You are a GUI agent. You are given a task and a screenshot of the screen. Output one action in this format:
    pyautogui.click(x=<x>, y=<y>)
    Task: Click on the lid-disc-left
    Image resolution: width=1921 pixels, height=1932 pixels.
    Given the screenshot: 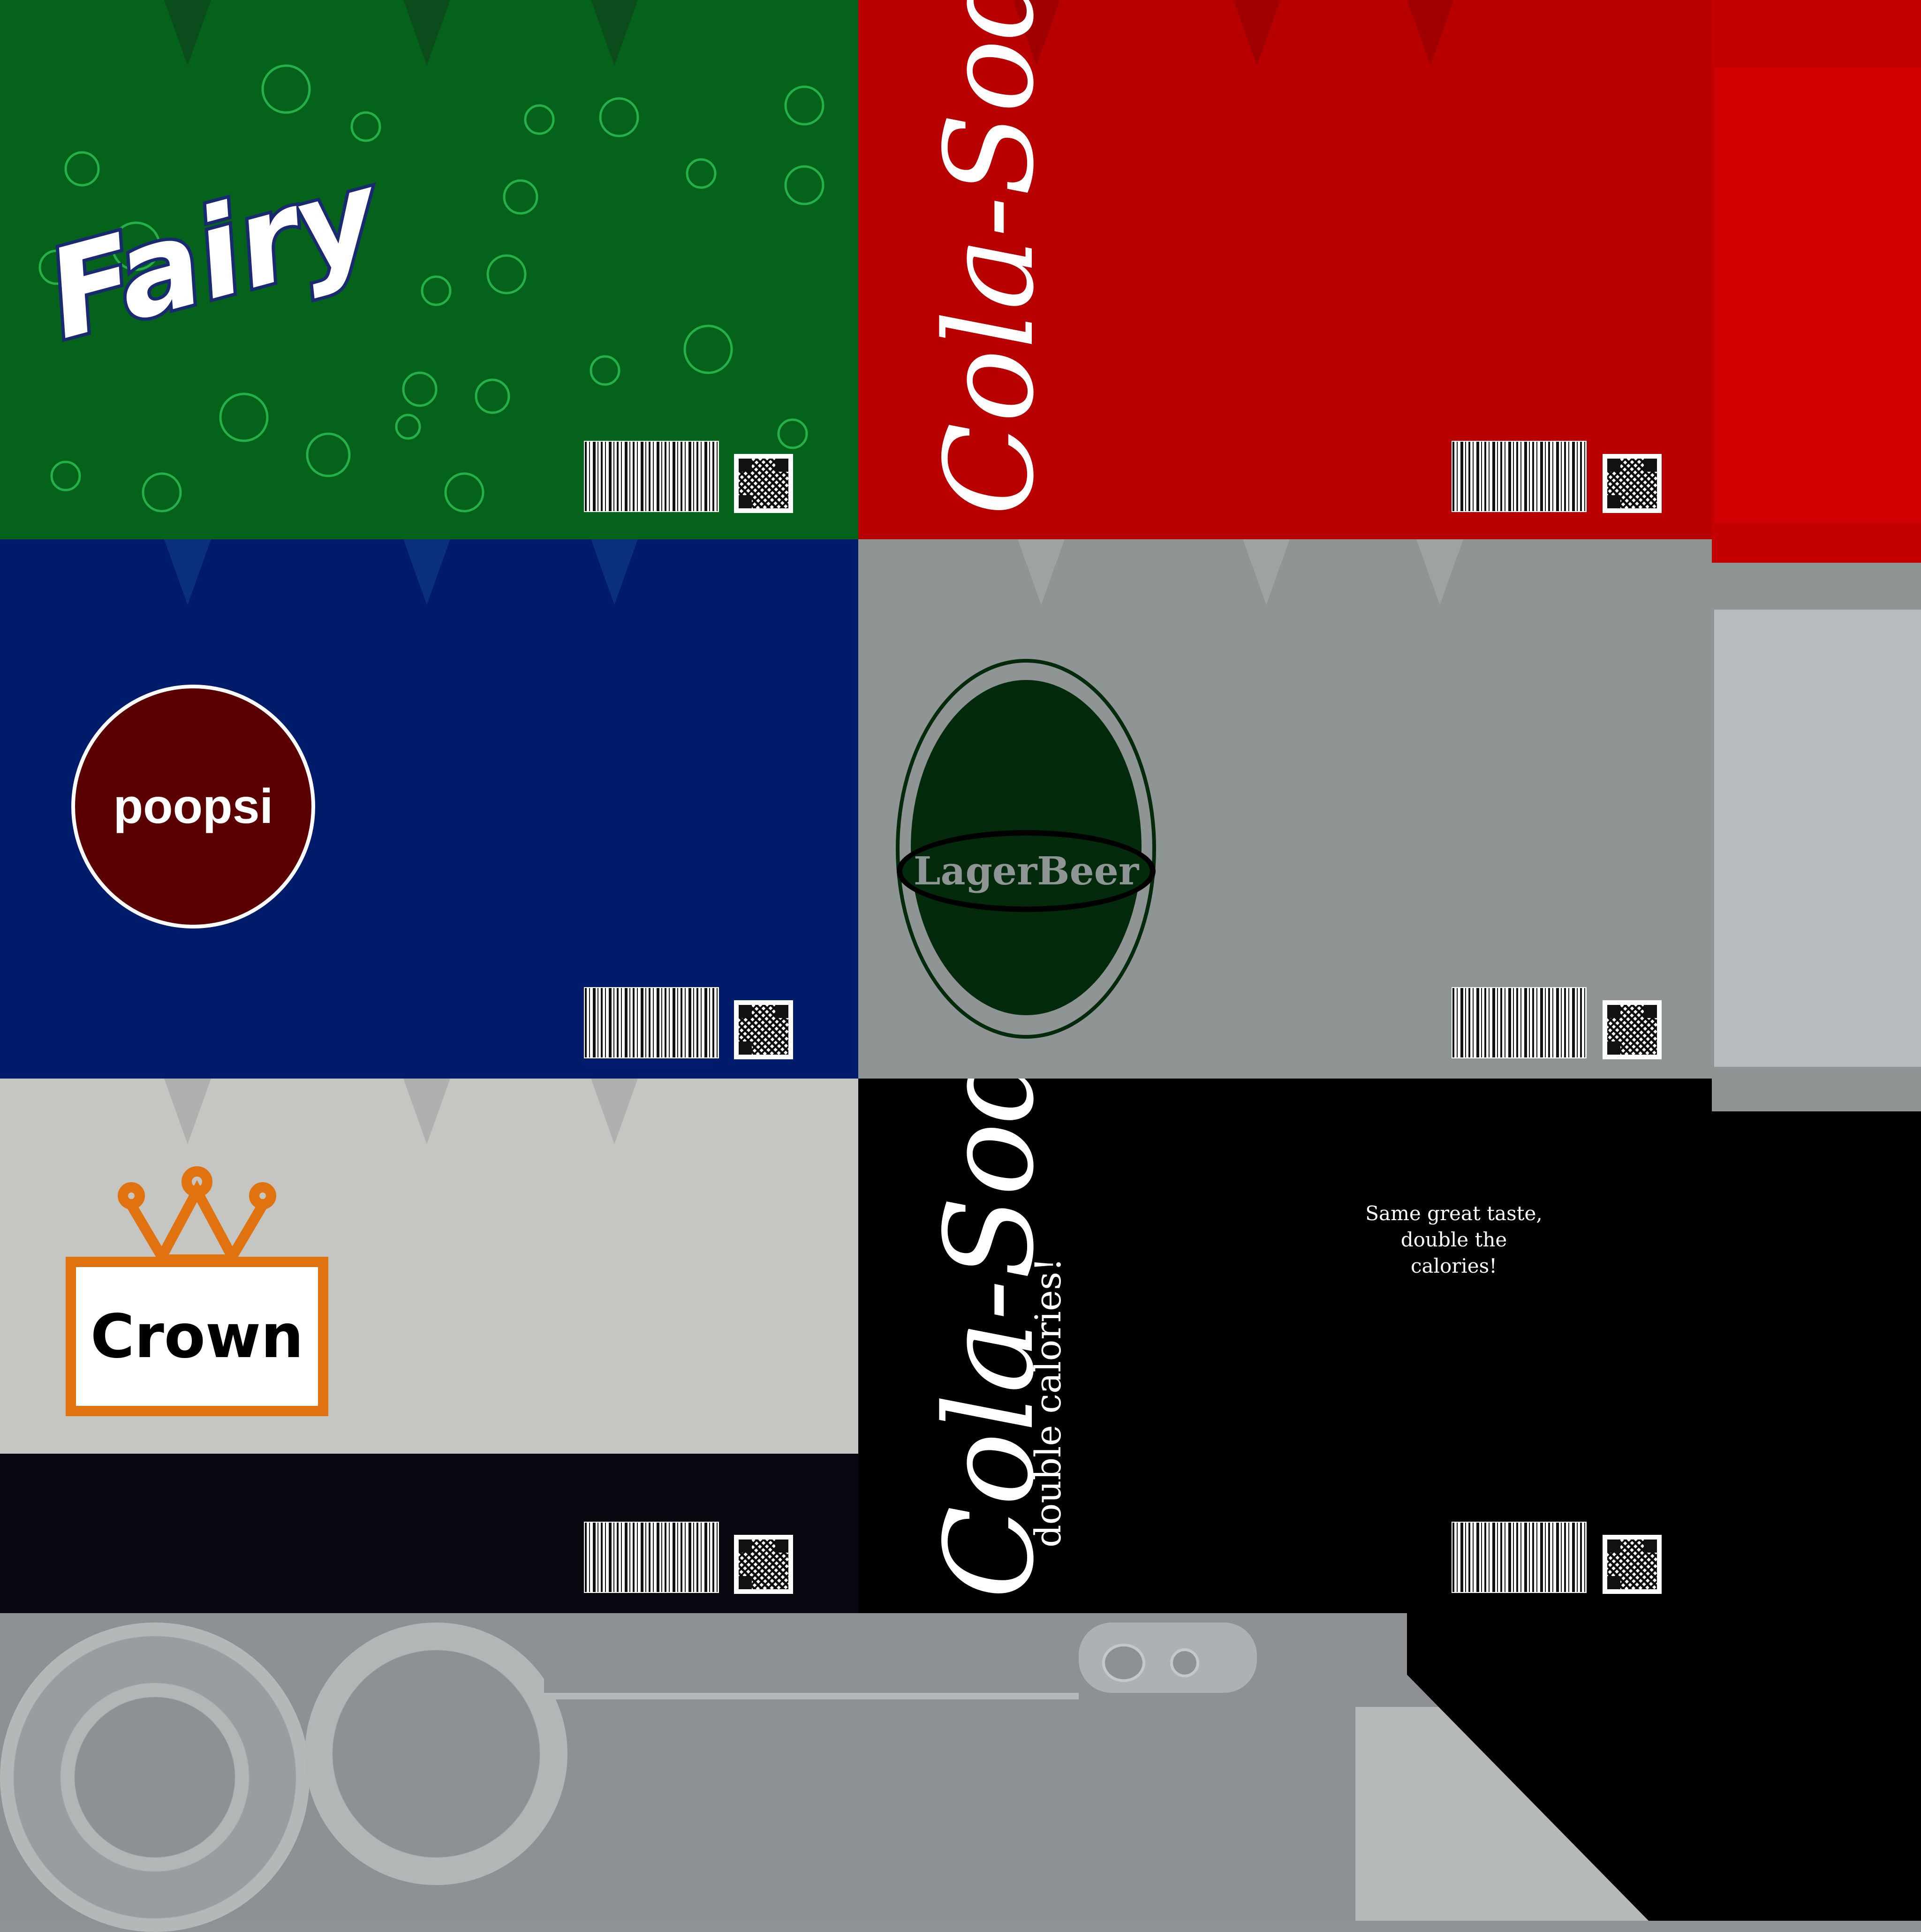 What is the action you would take?
    pyautogui.click(x=155, y=1777)
    